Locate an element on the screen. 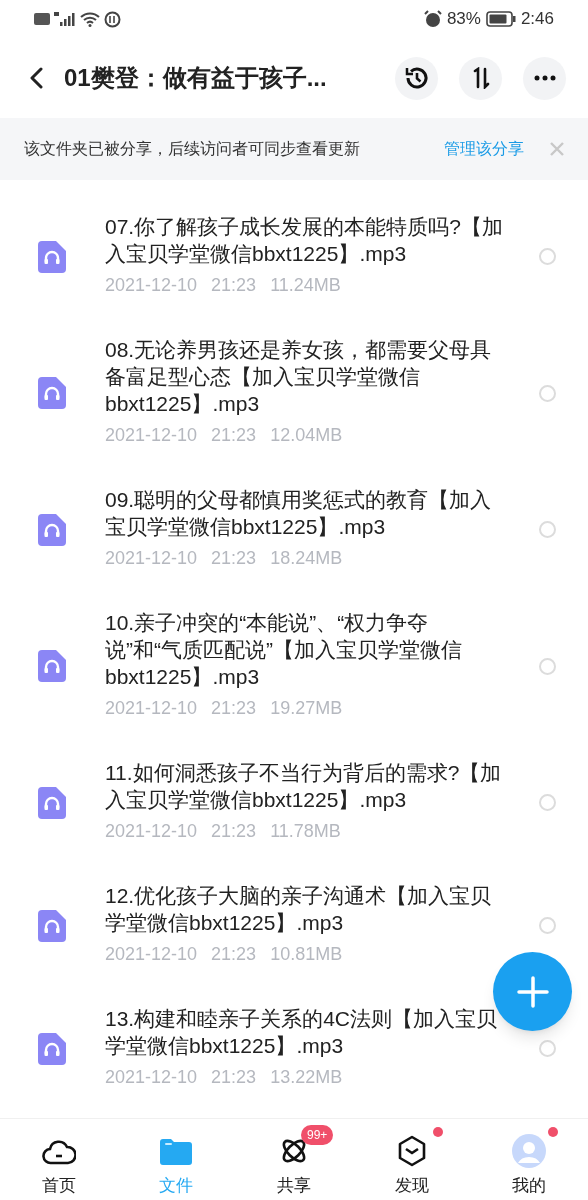  file-name: 09.聪明的父母都慎用奖惩式的教育【加入宝贝学堂微信bbxt1225】.mp3 is located at coordinates (299, 513).